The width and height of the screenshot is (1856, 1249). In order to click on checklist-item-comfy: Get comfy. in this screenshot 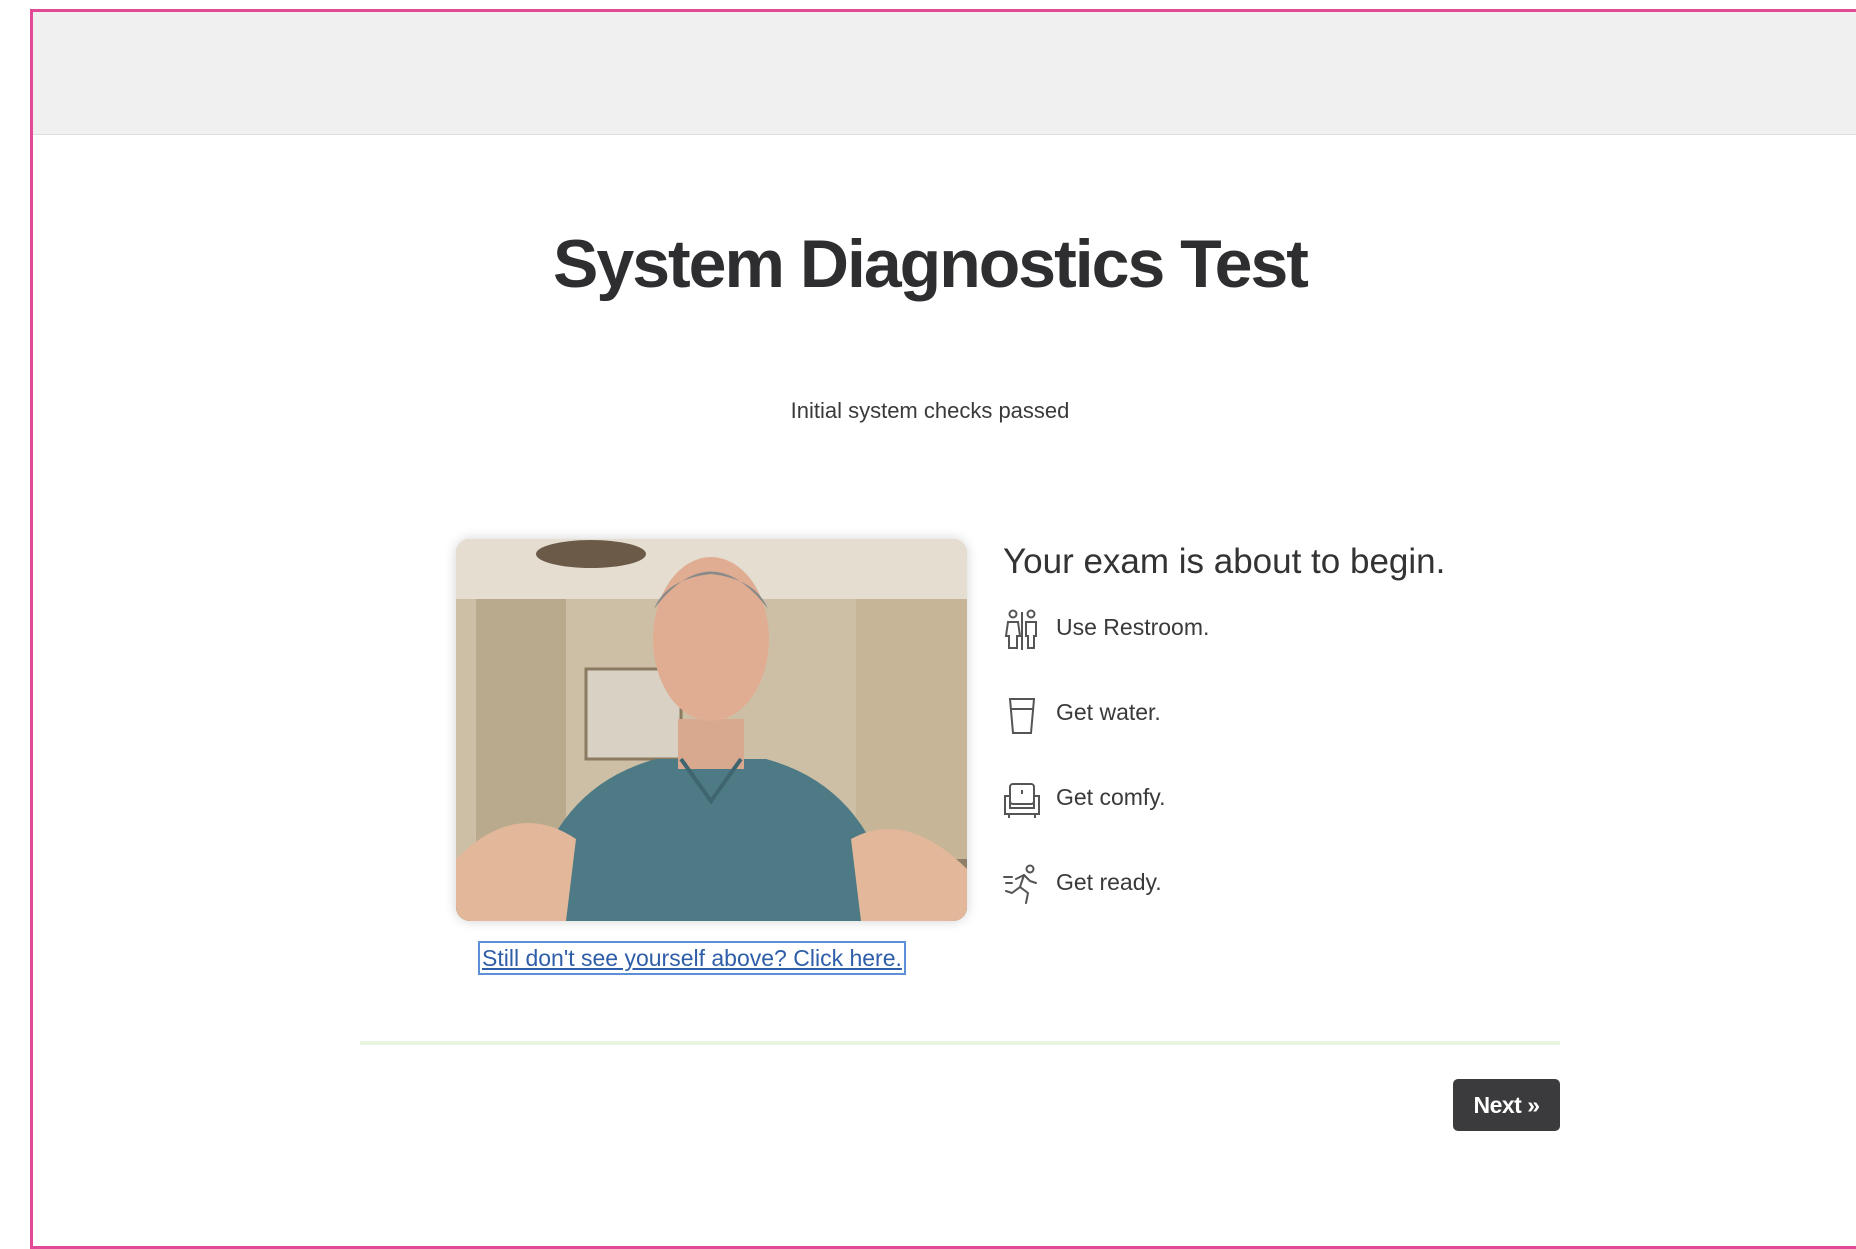, I will do `click(1084, 800)`.